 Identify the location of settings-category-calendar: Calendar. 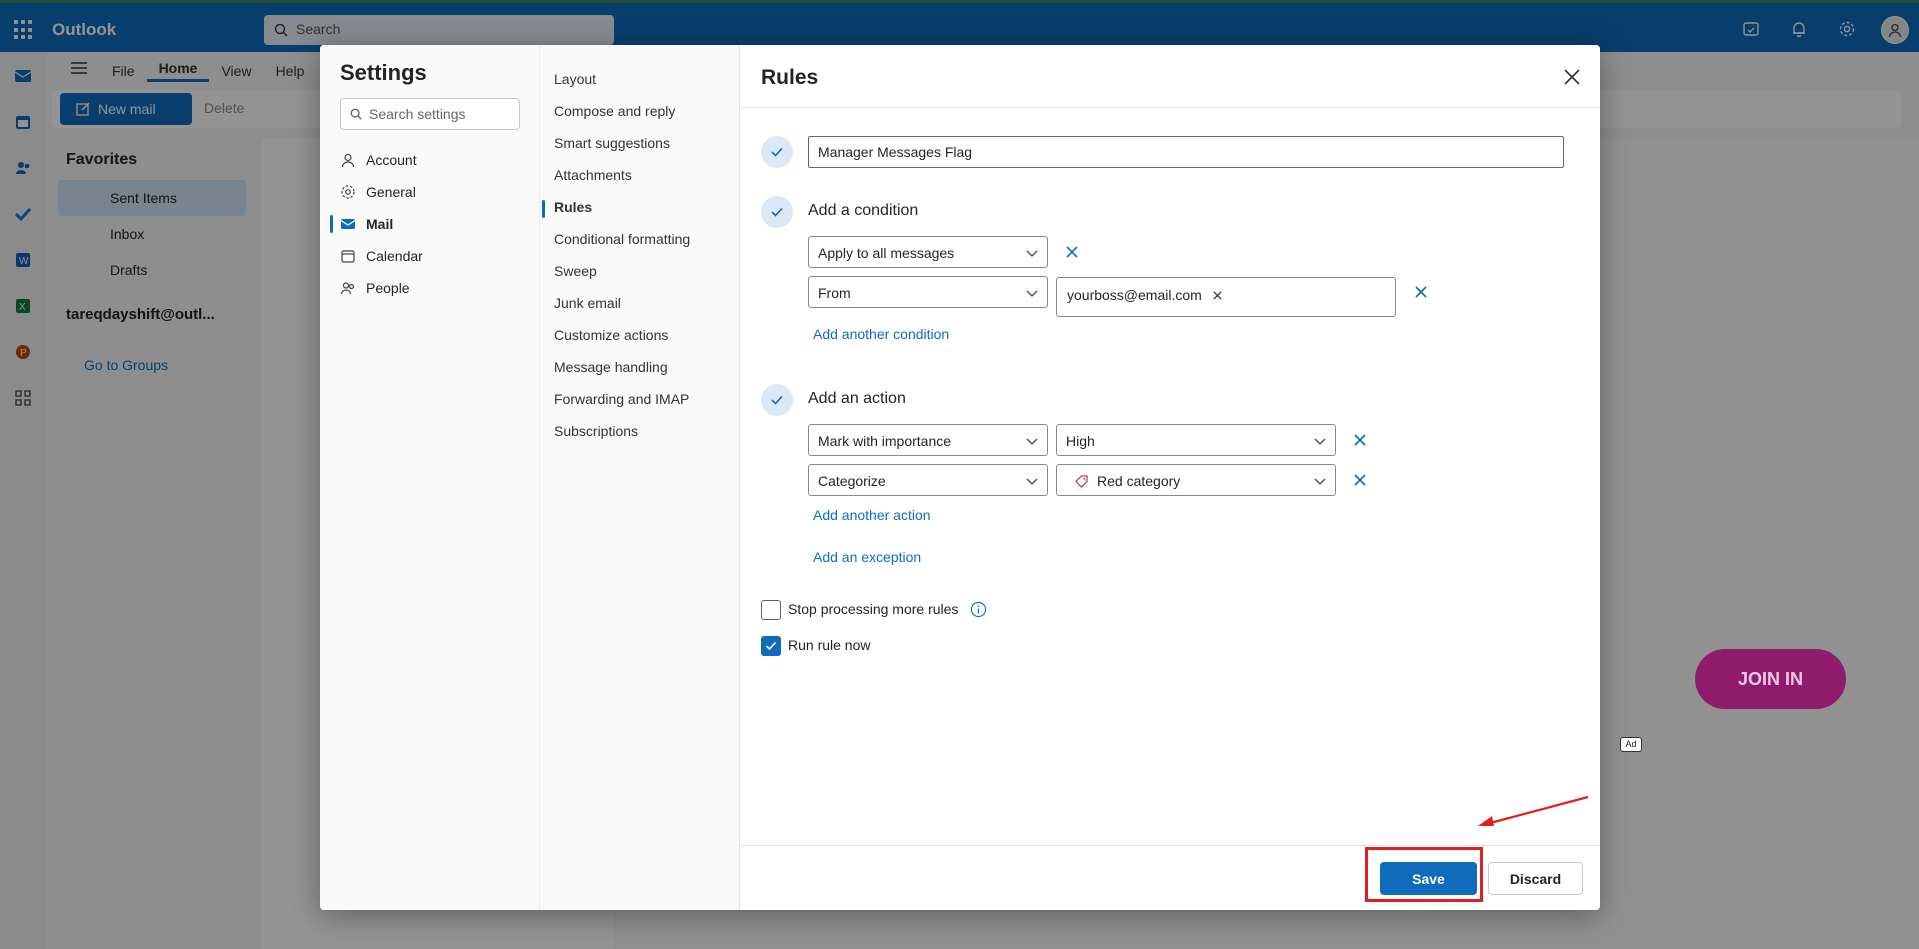
(435, 256).